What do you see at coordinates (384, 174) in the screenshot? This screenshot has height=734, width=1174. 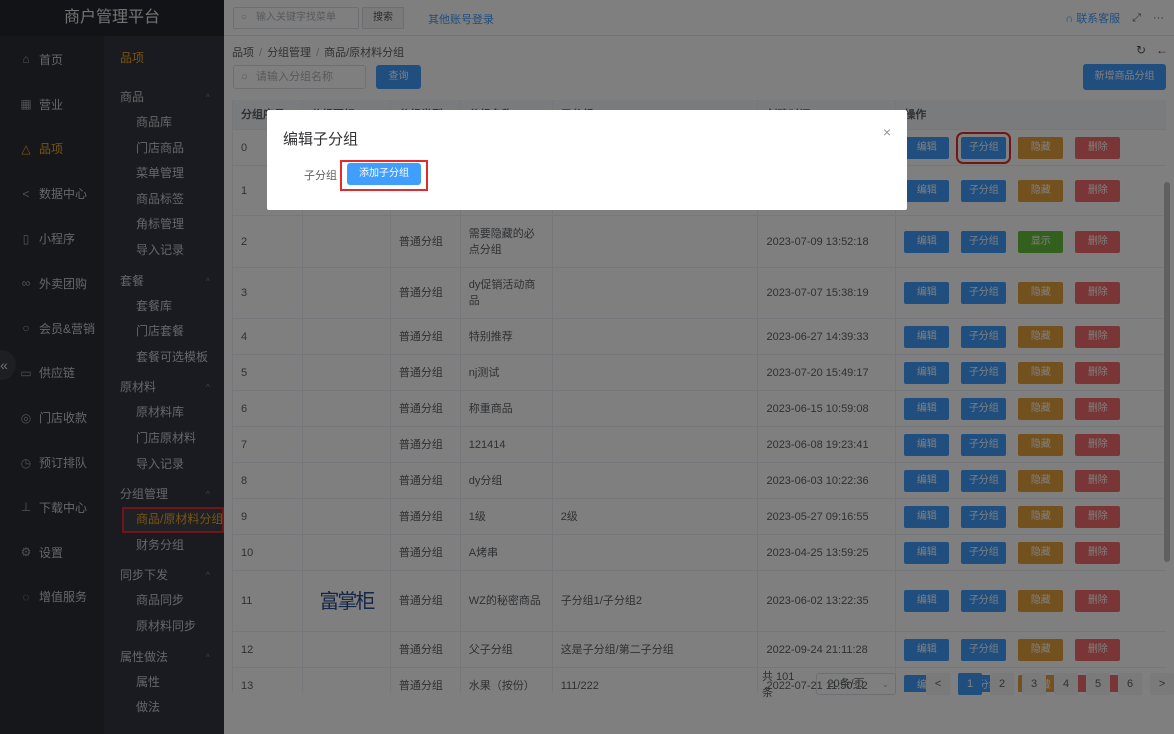 I see `add-subgroup-button: 添加子分组` at bounding box center [384, 174].